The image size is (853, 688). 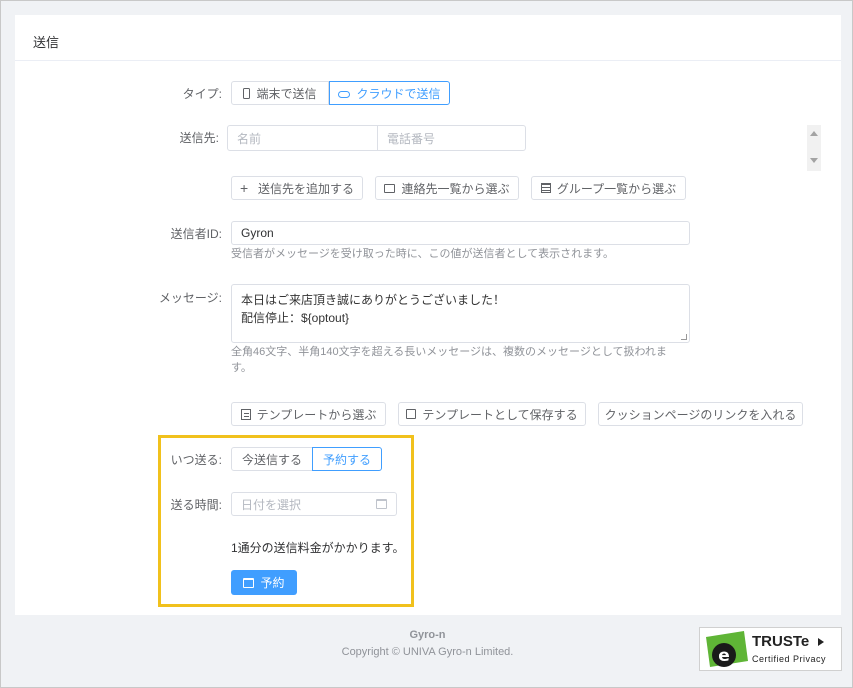 I want to click on schedule-button: 予約する, so click(x=347, y=459).